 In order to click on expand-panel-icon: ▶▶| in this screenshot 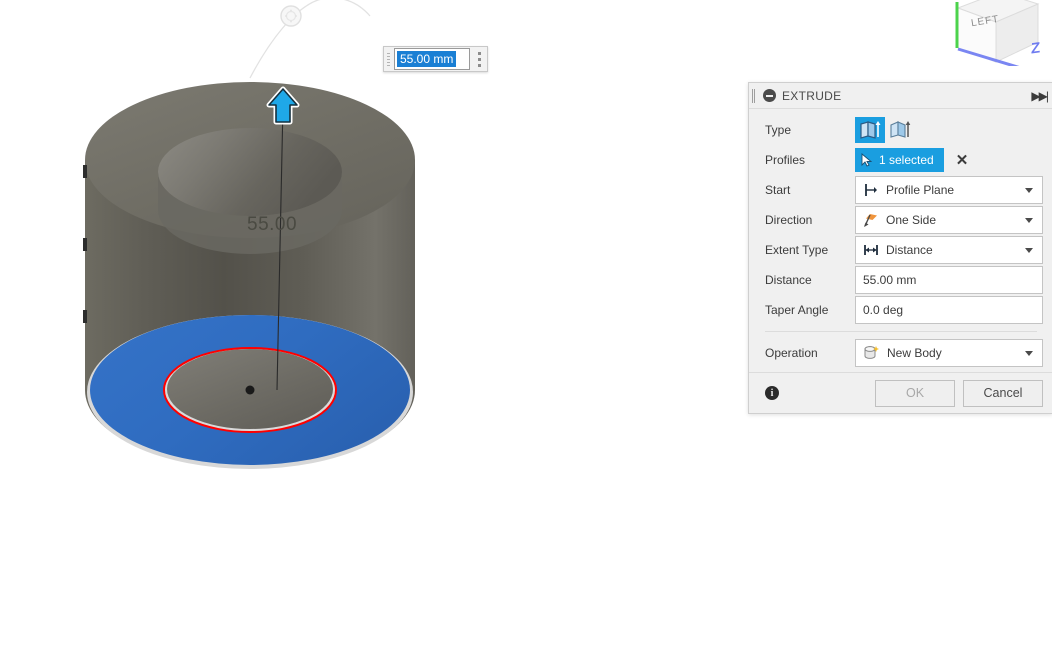, I will do `click(1040, 96)`.